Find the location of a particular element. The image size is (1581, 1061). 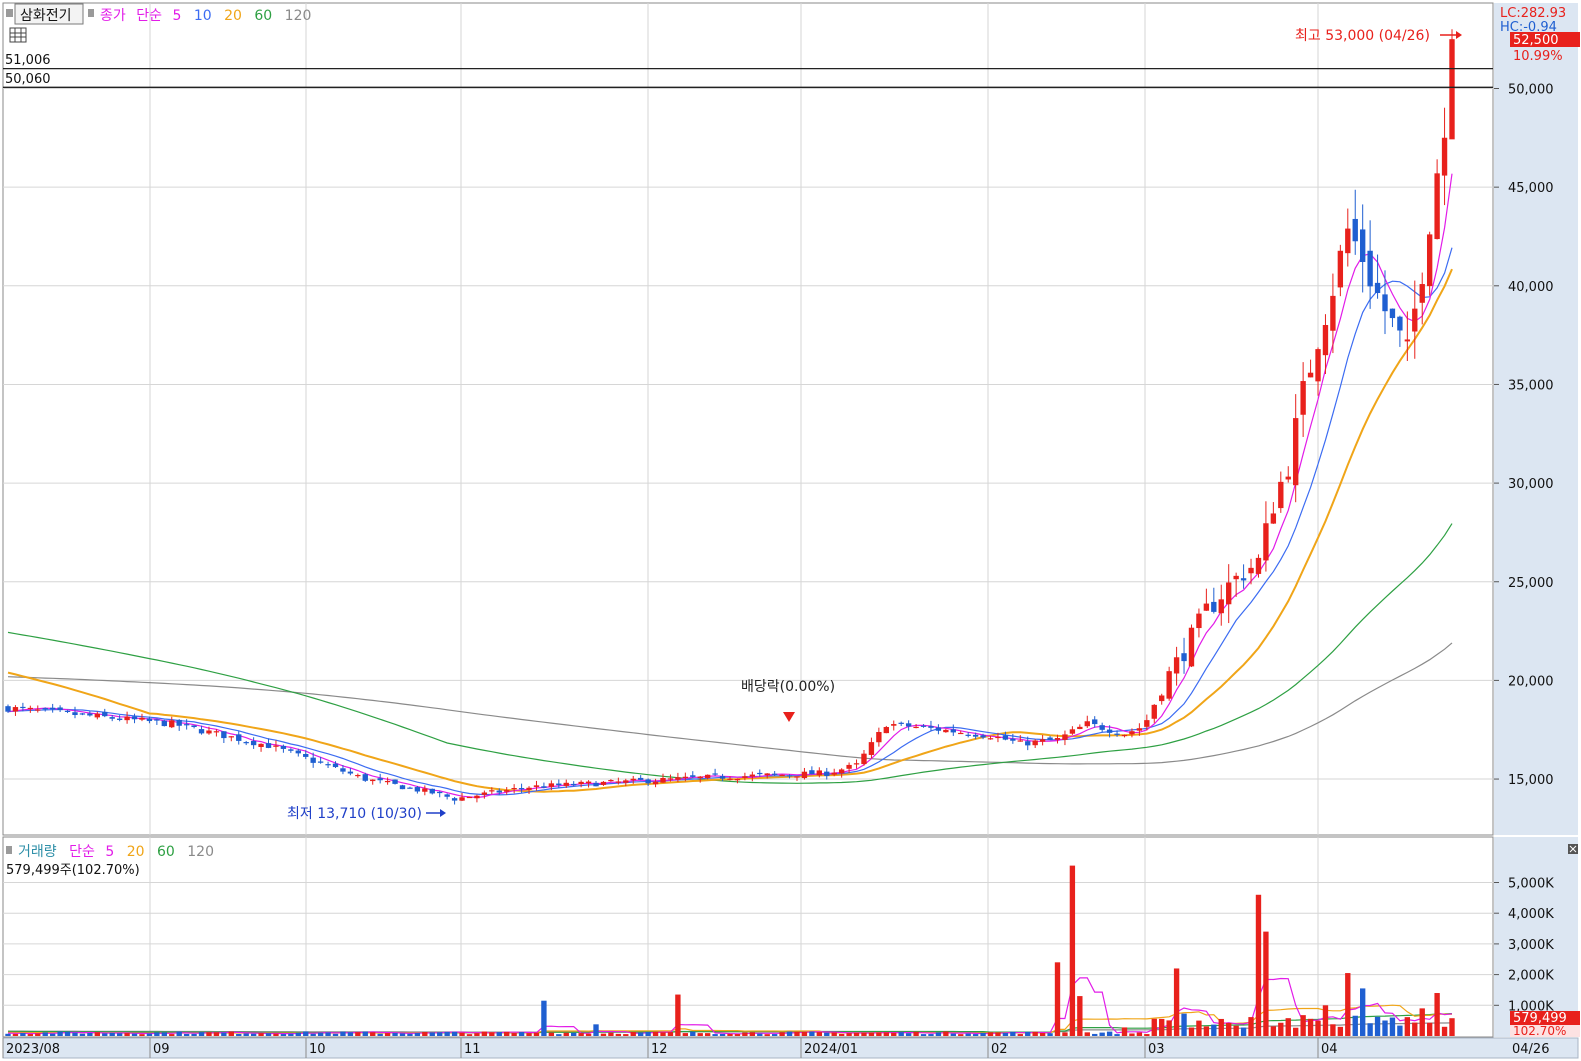

price-legend-method: 단순 is located at coordinates (149, 16).